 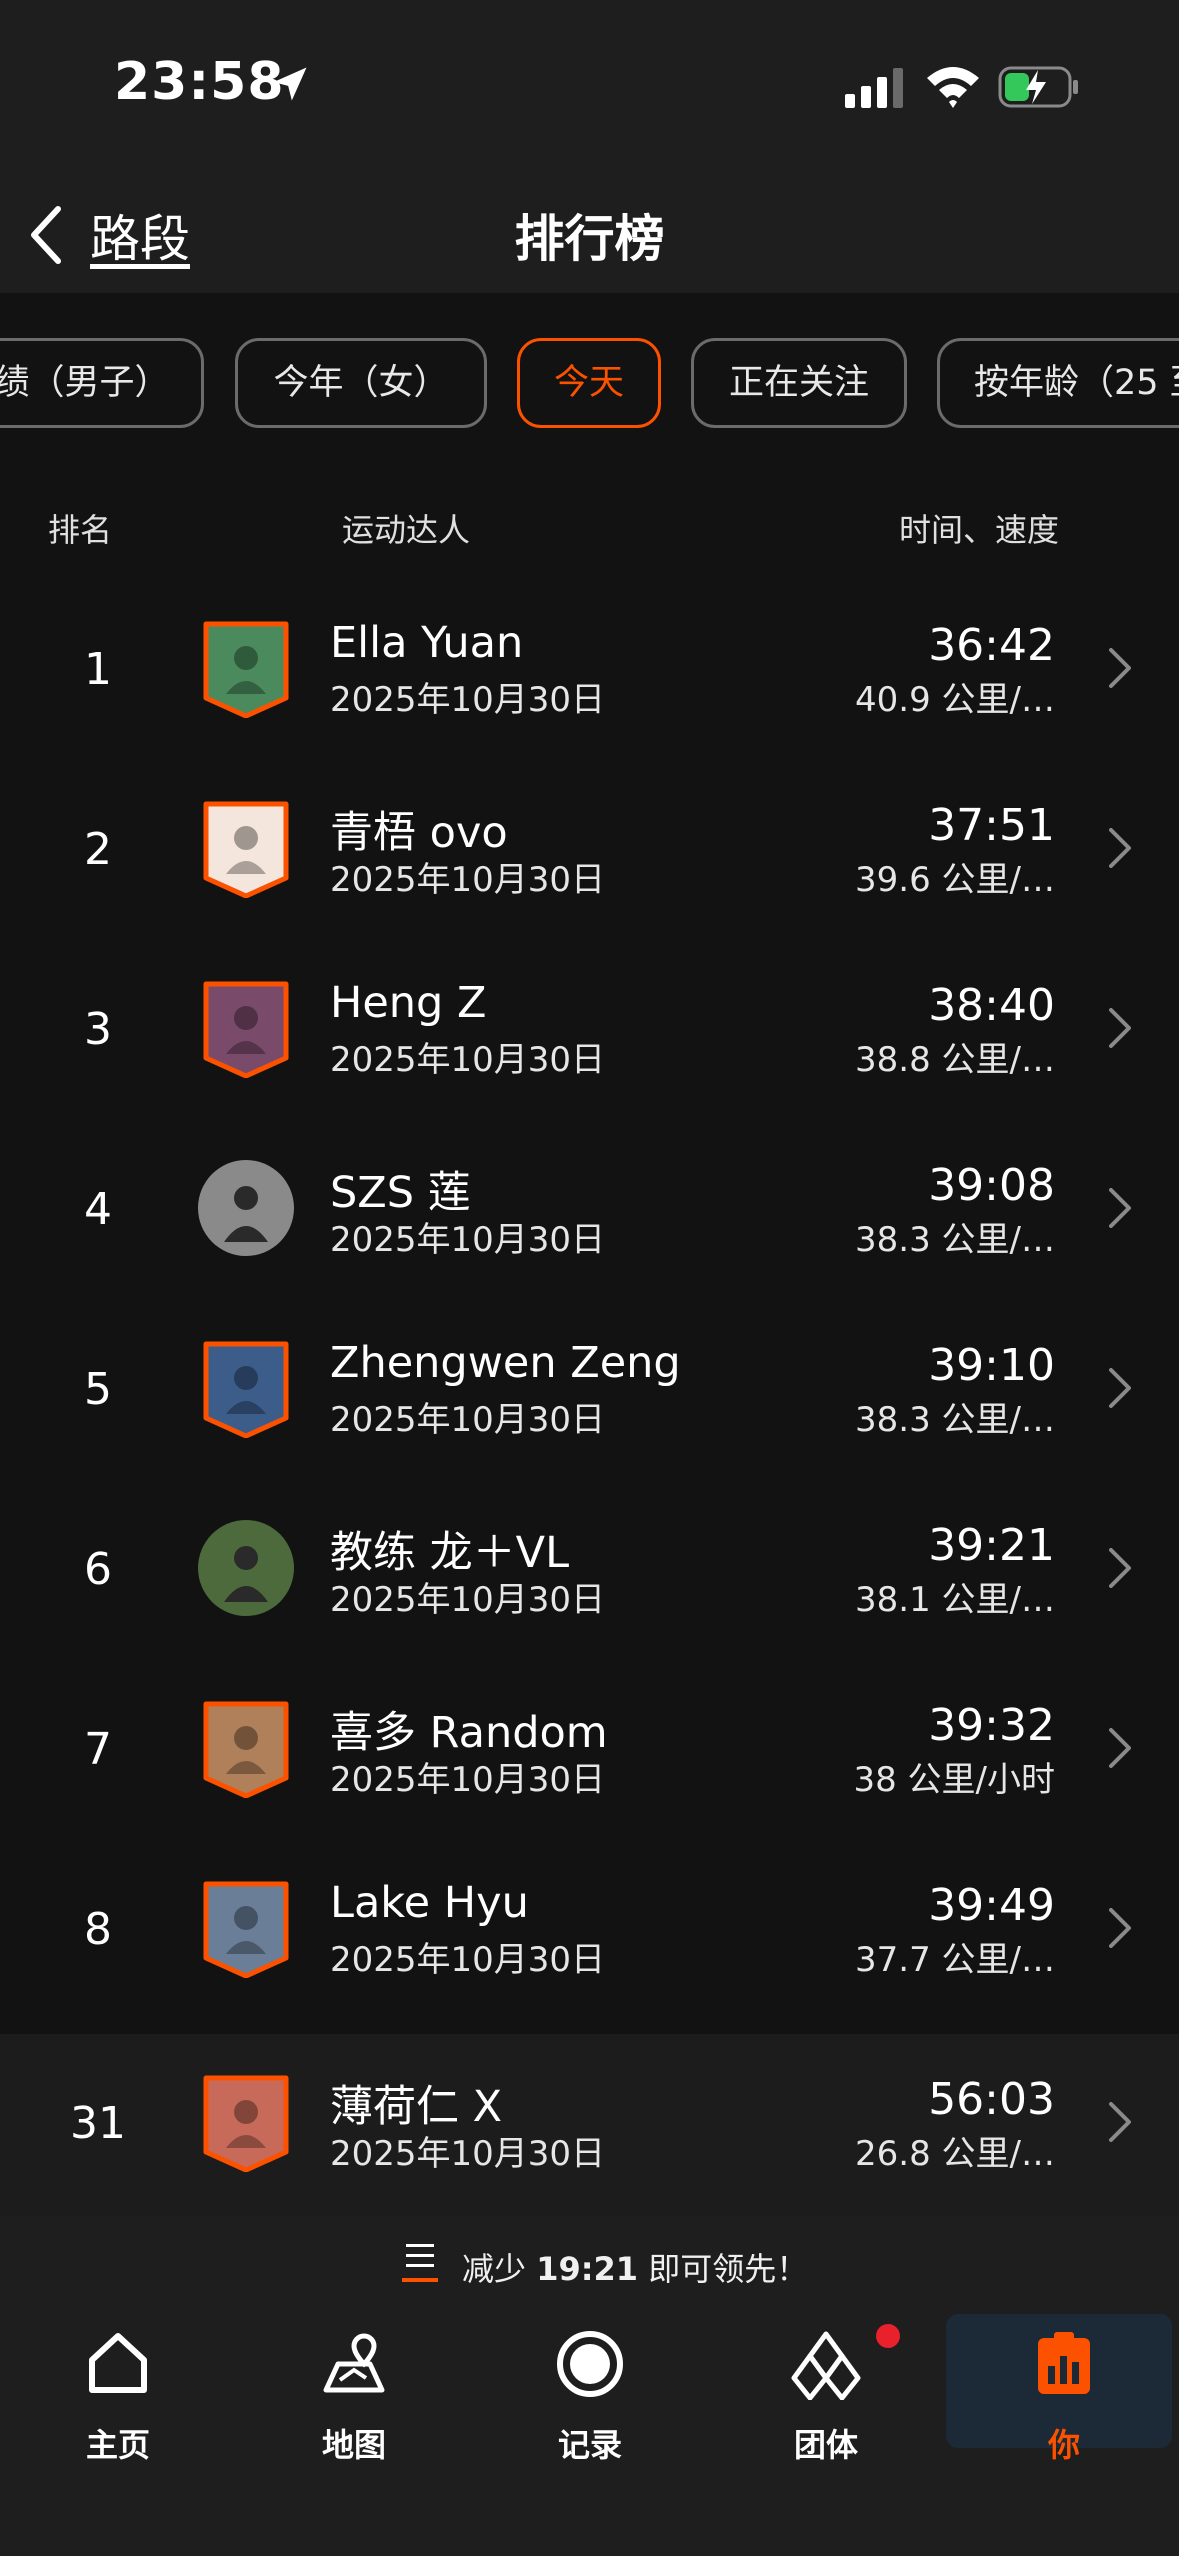 I want to click on page-title: 排行榜, so click(x=589, y=239).